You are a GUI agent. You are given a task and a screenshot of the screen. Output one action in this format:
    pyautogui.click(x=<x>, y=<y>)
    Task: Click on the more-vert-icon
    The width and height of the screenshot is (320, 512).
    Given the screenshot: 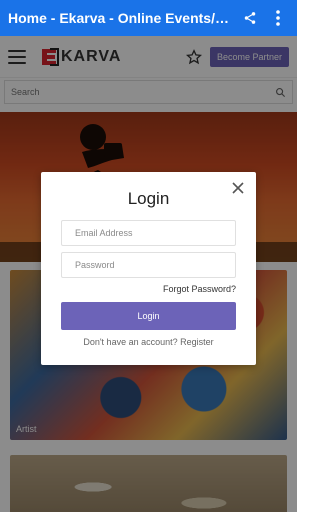 What is the action you would take?
    pyautogui.click(x=278, y=18)
    